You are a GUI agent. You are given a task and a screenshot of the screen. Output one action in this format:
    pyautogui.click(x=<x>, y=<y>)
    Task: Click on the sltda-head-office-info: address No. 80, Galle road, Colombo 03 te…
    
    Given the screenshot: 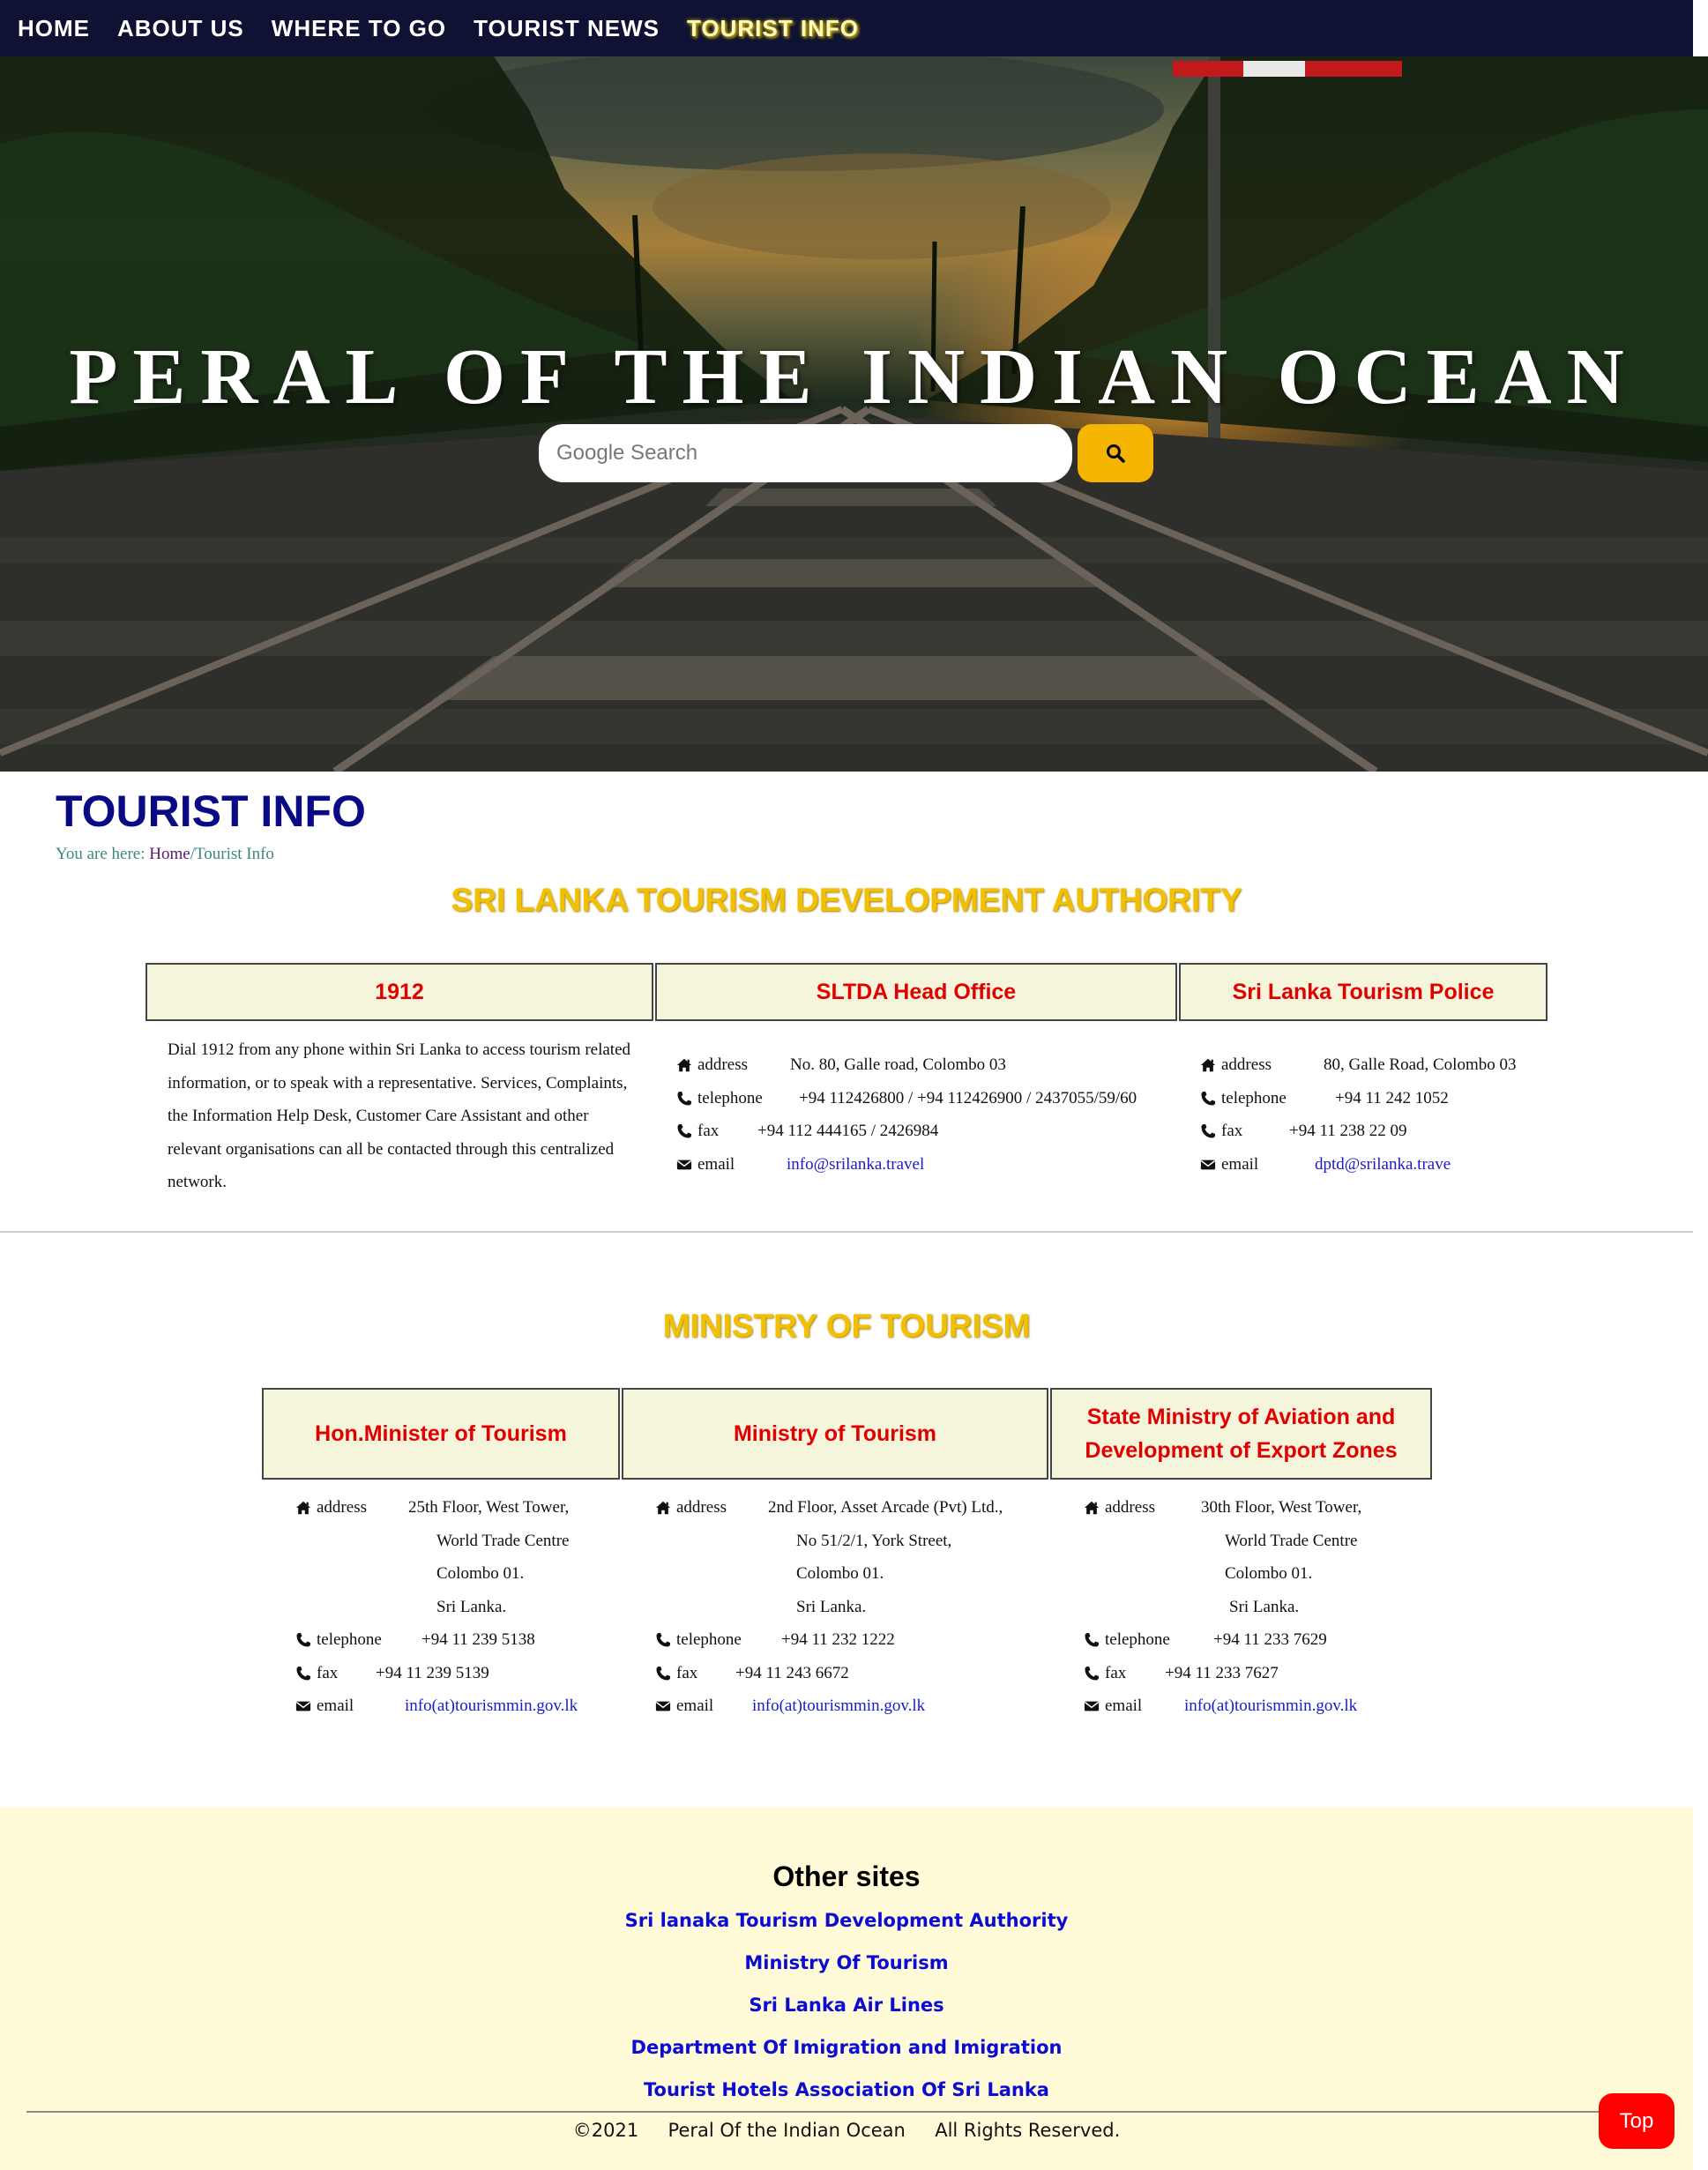 What is the action you would take?
    pyautogui.click(x=927, y=1115)
    